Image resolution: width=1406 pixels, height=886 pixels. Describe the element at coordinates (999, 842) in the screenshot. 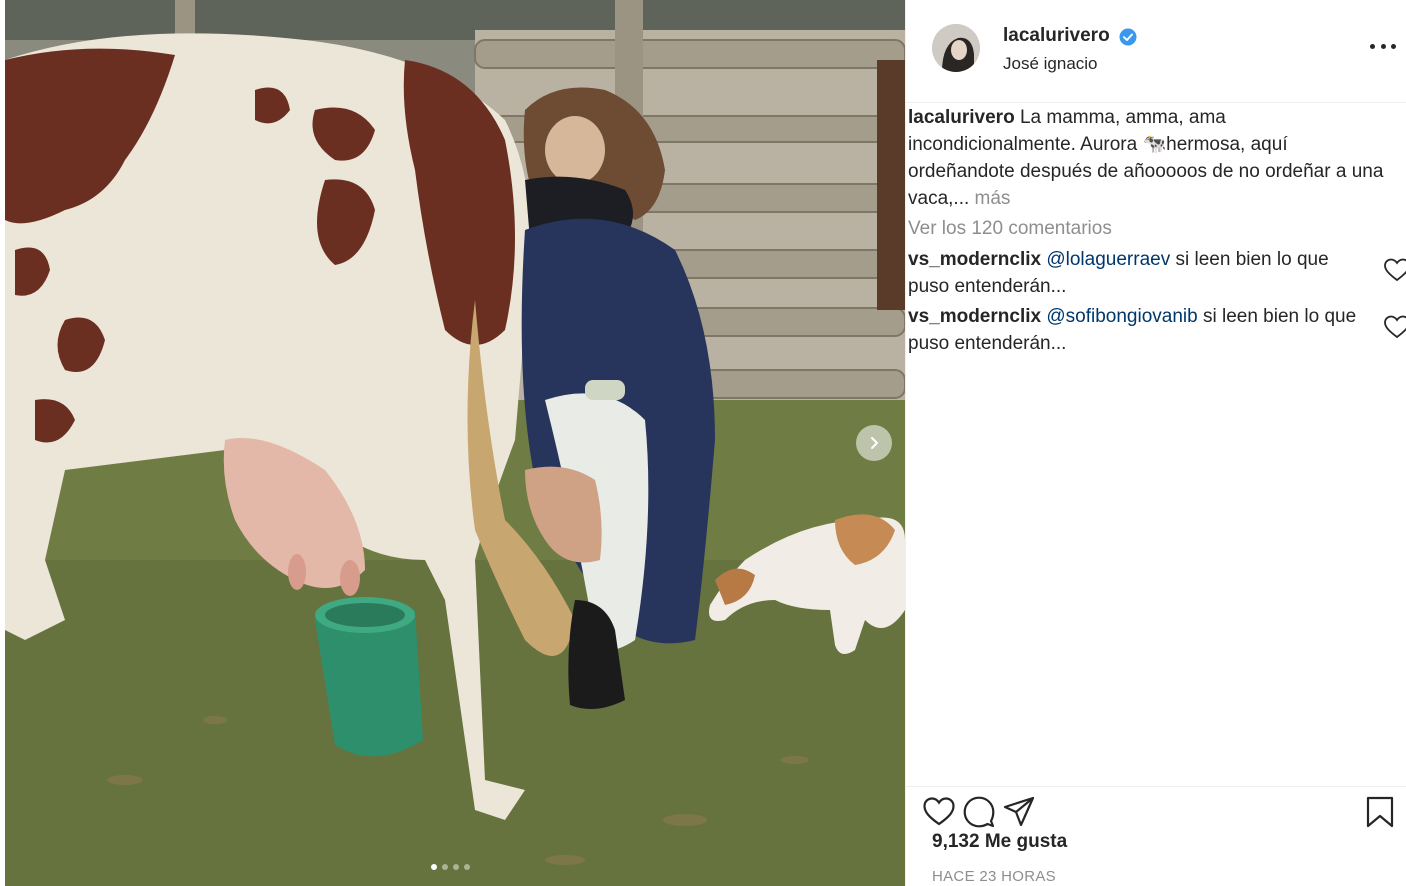

I see `likes-count: 9,132 Me gusta` at that location.